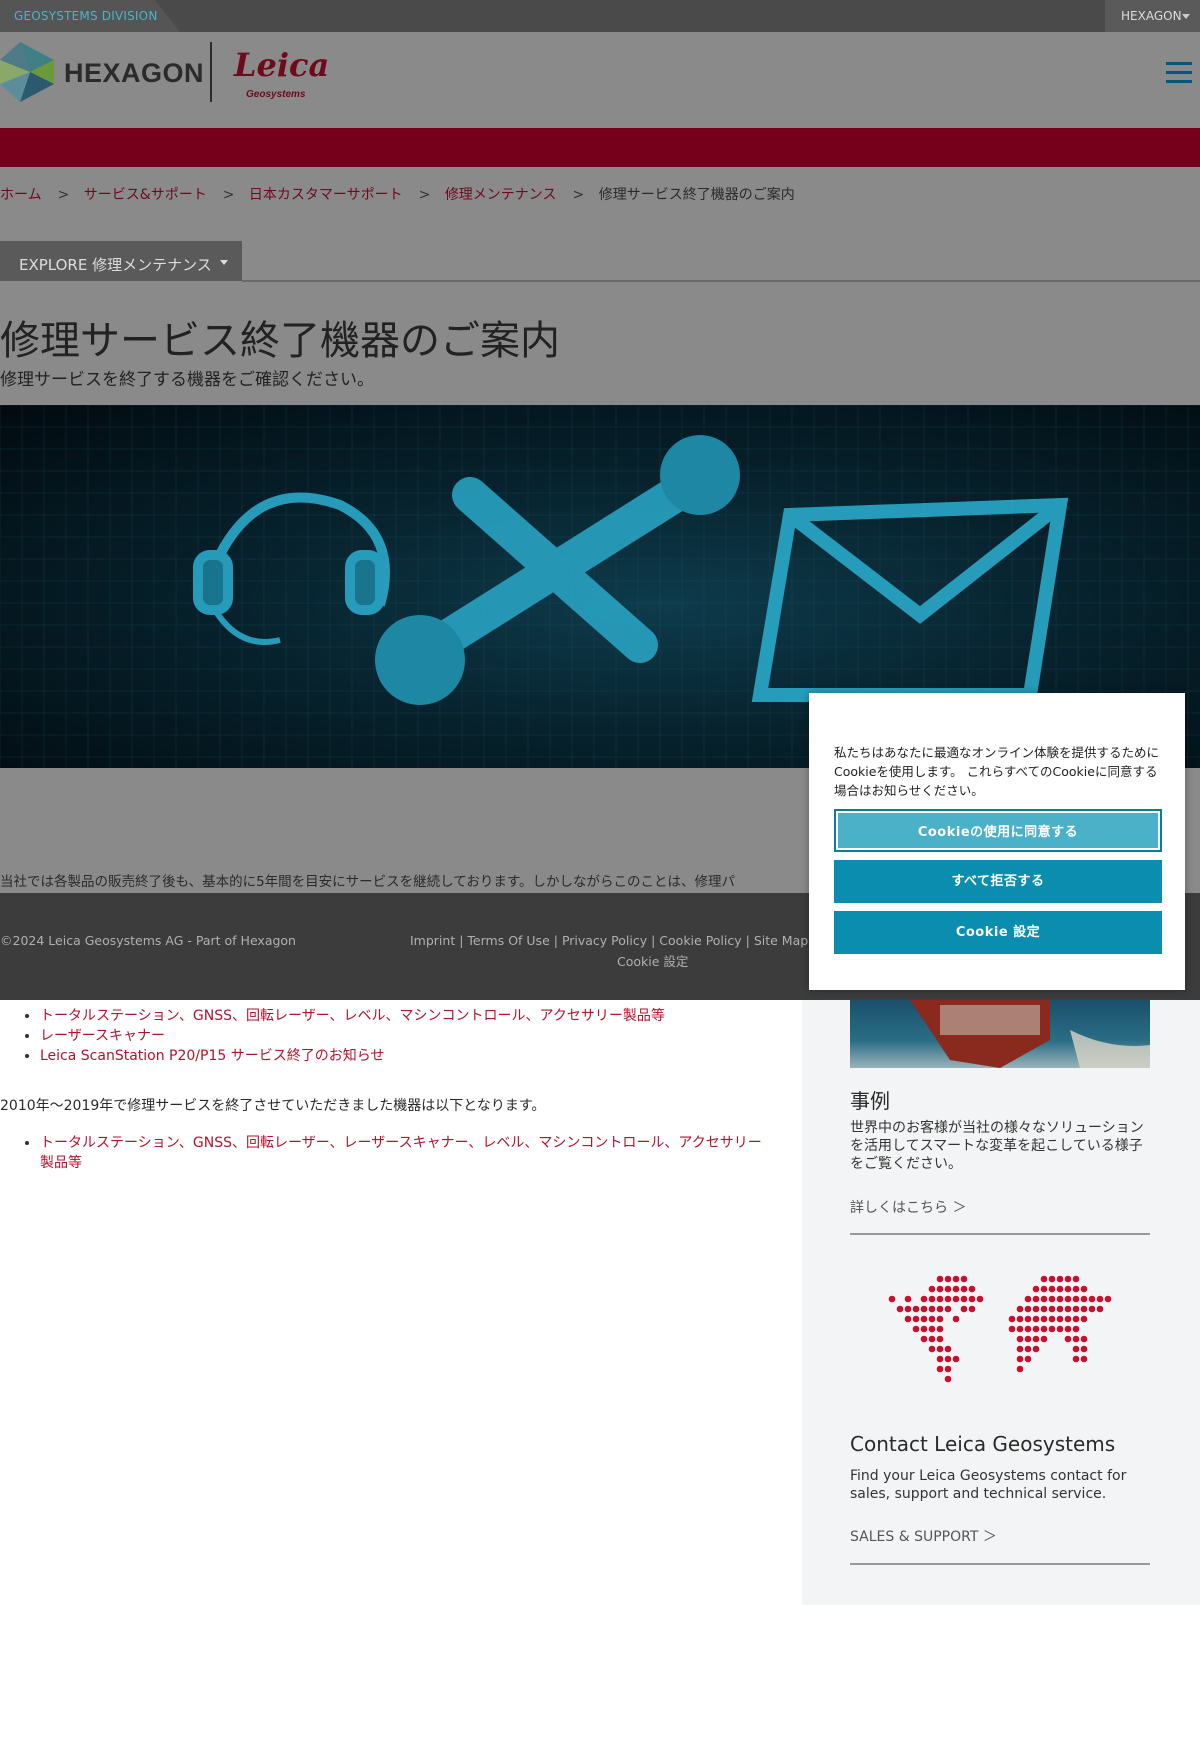 This screenshot has height=1763, width=1200. Describe the element at coordinates (998, 881) in the screenshot. I see `reject-cookies-button: すべて拒否する` at that location.